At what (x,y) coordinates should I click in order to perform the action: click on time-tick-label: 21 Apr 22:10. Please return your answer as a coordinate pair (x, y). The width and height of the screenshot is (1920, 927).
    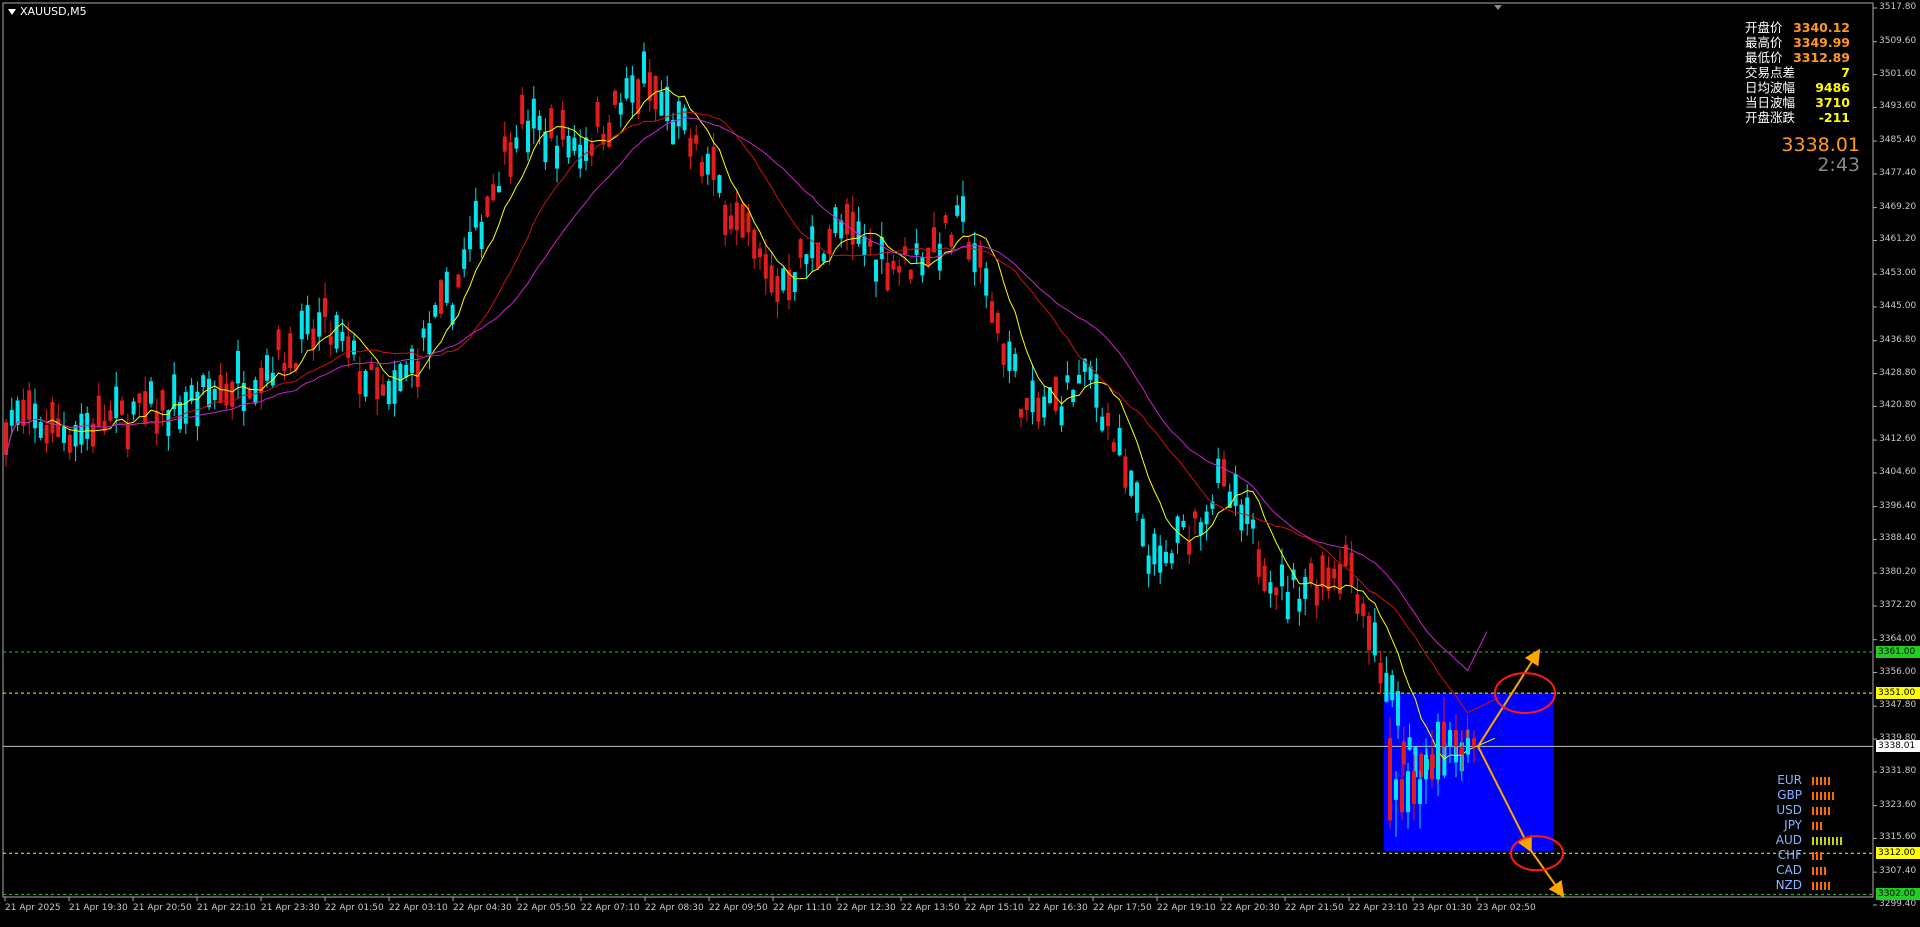
    Looking at the image, I should click on (226, 908).